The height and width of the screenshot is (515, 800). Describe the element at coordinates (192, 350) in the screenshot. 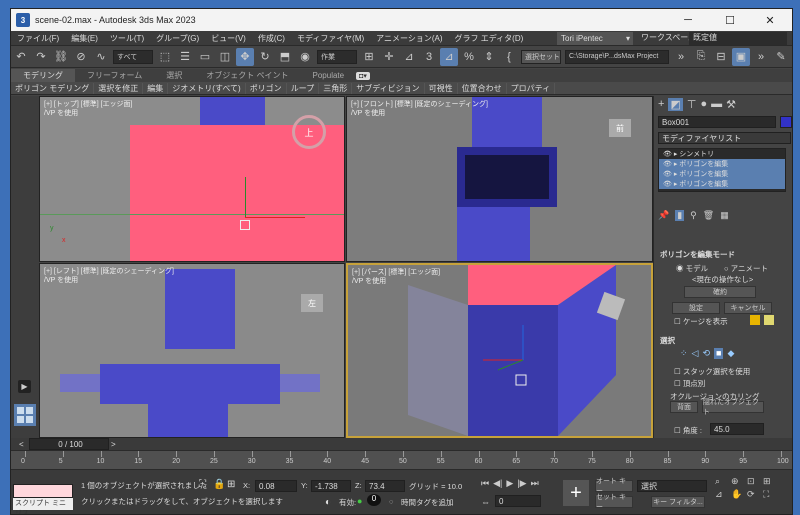

I see `viewport-left: [+] [レフト] [標準] [既定のシェーディング] /VP を使用 左` at that location.